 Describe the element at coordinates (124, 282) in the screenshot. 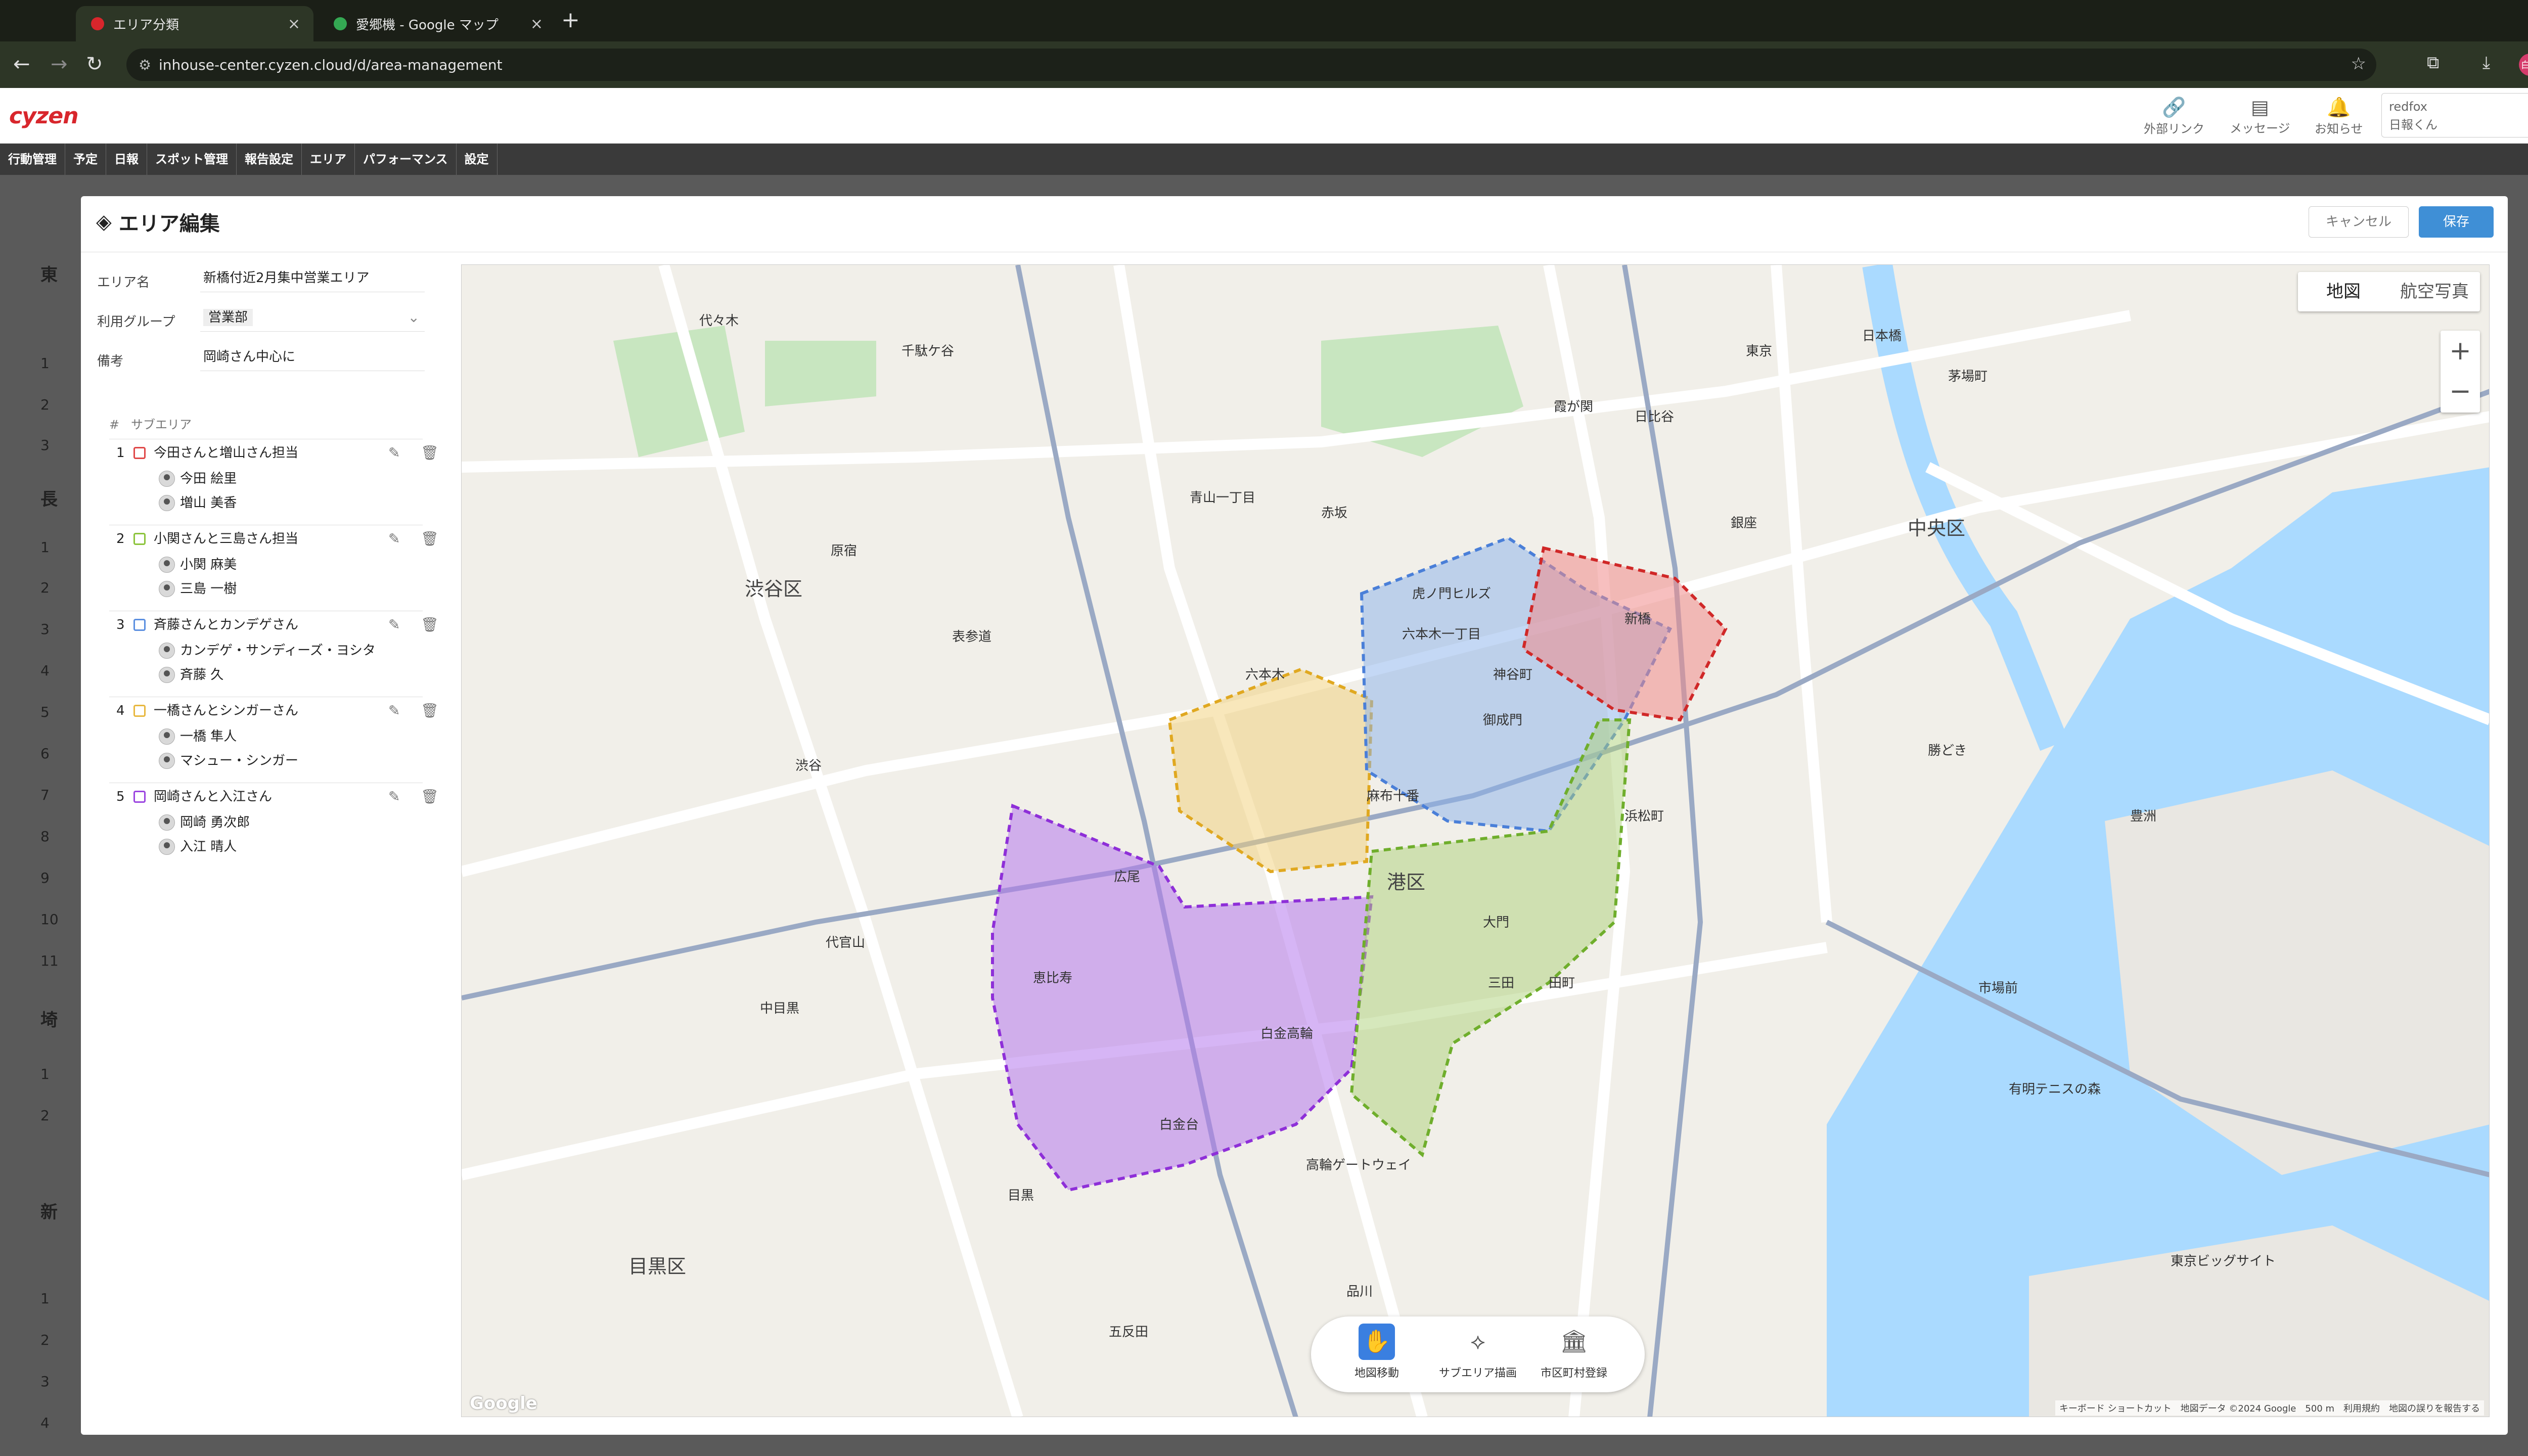

I see `area-name-label: エリア名` at that location.